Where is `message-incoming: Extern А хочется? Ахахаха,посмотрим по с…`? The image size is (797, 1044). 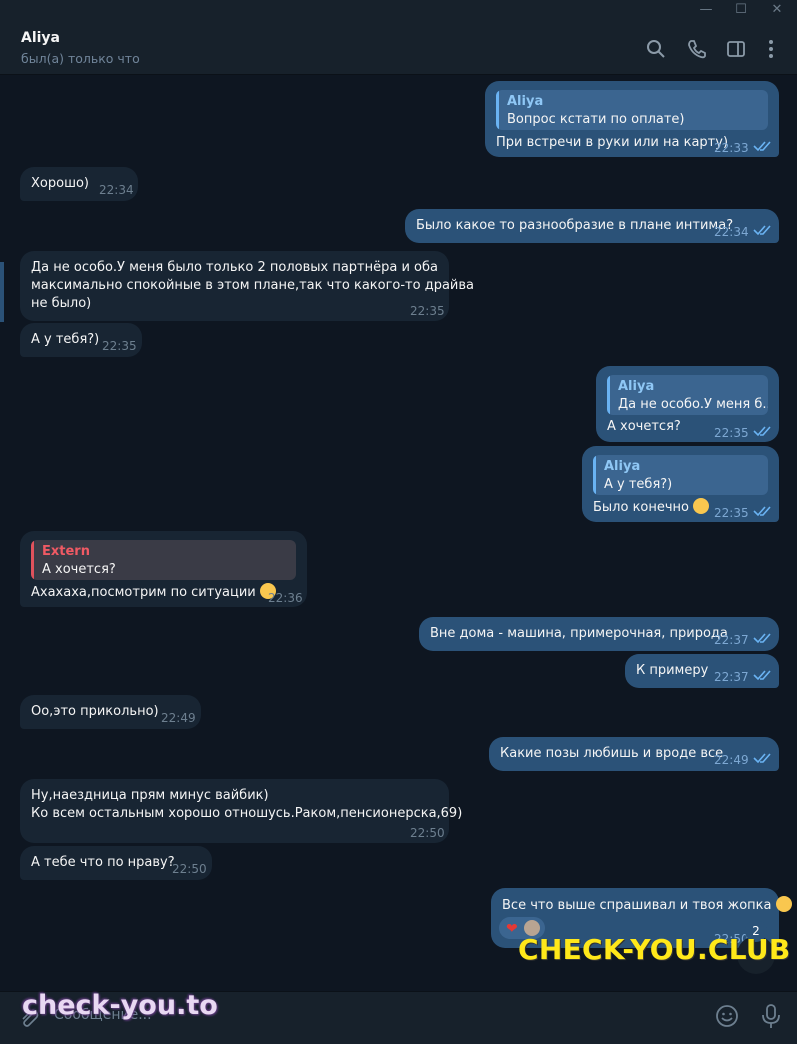
message-incoming: Extern А хочется? Ахахаха,посмотрим по с… is located at coordinates (163, 569).